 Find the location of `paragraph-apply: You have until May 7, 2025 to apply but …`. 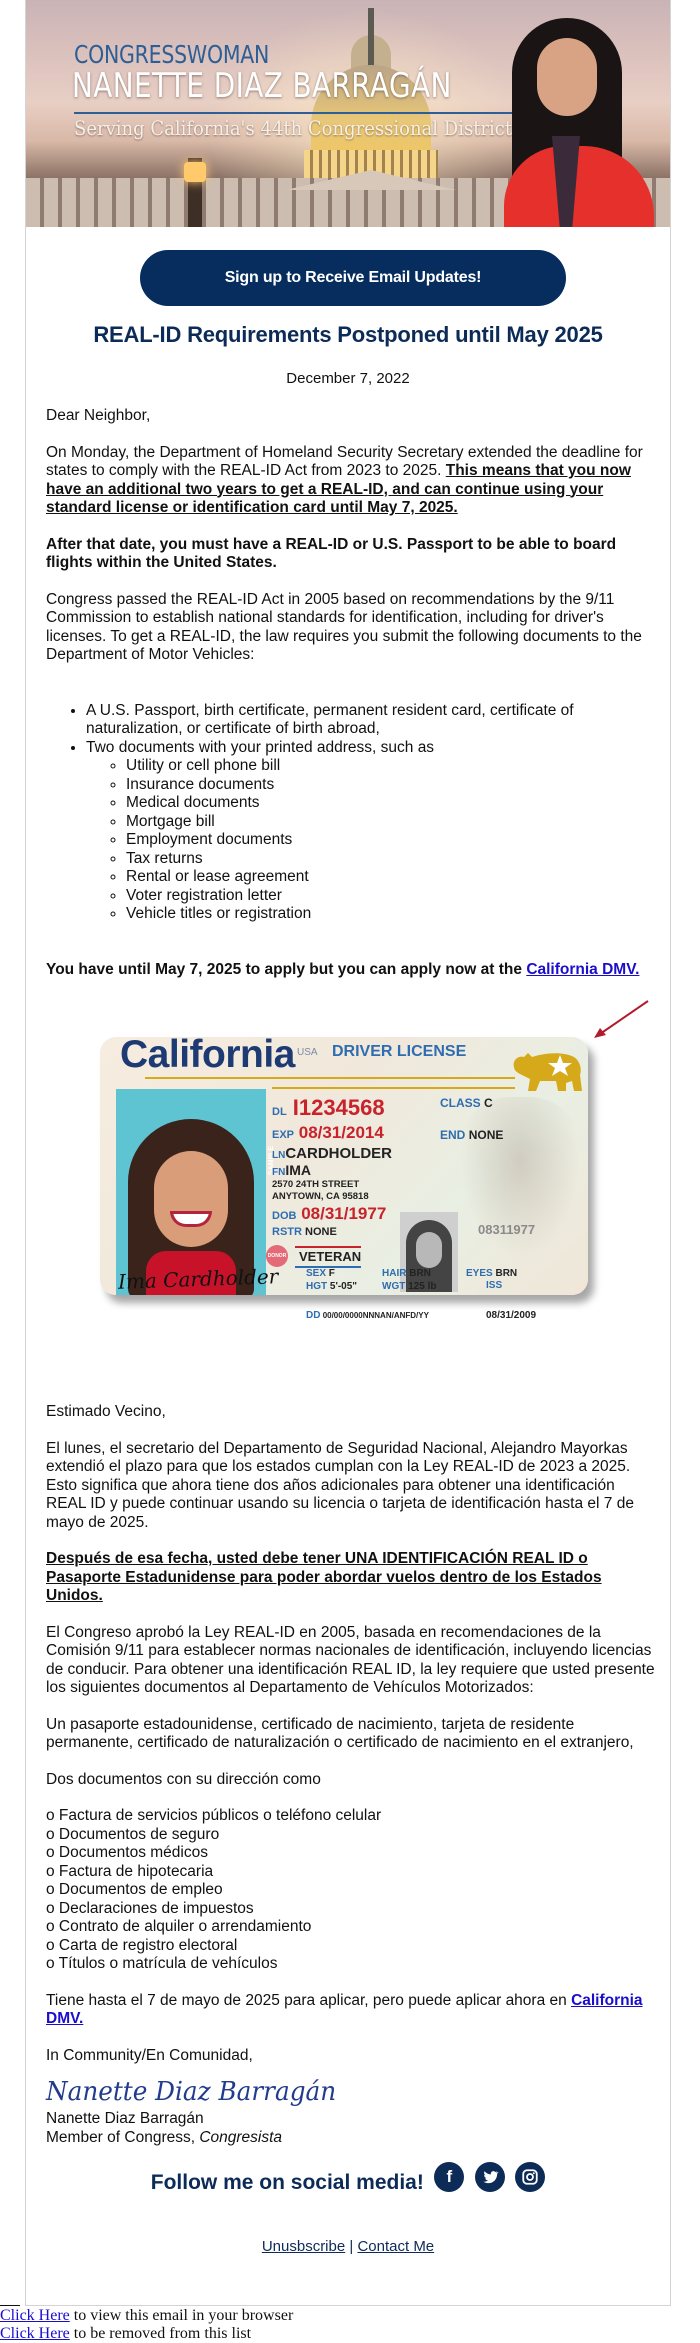

paragraph-apply: You have until May 7, 2025 to apply but … is located at coordinates (351, 970).